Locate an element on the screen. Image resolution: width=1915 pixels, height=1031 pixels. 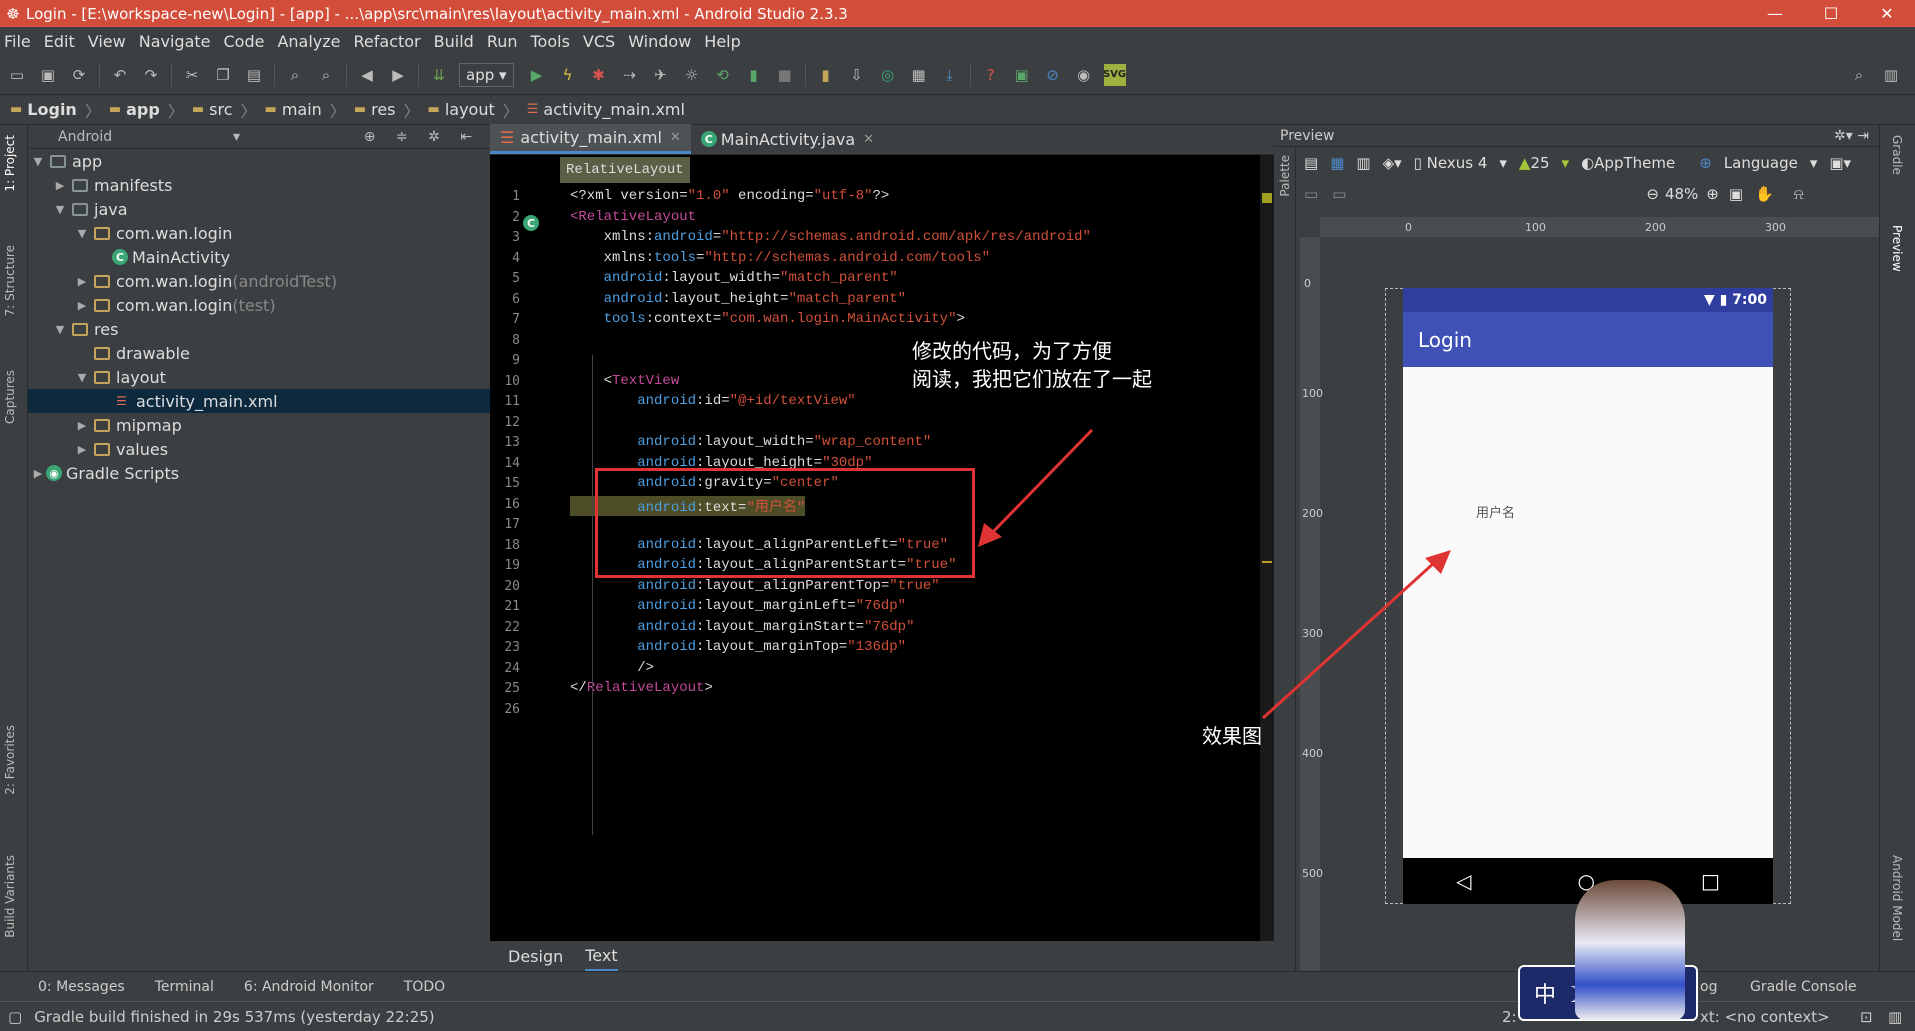
tree-item: ▶ com.wan.login (test) is located at coordinates (259, 305).